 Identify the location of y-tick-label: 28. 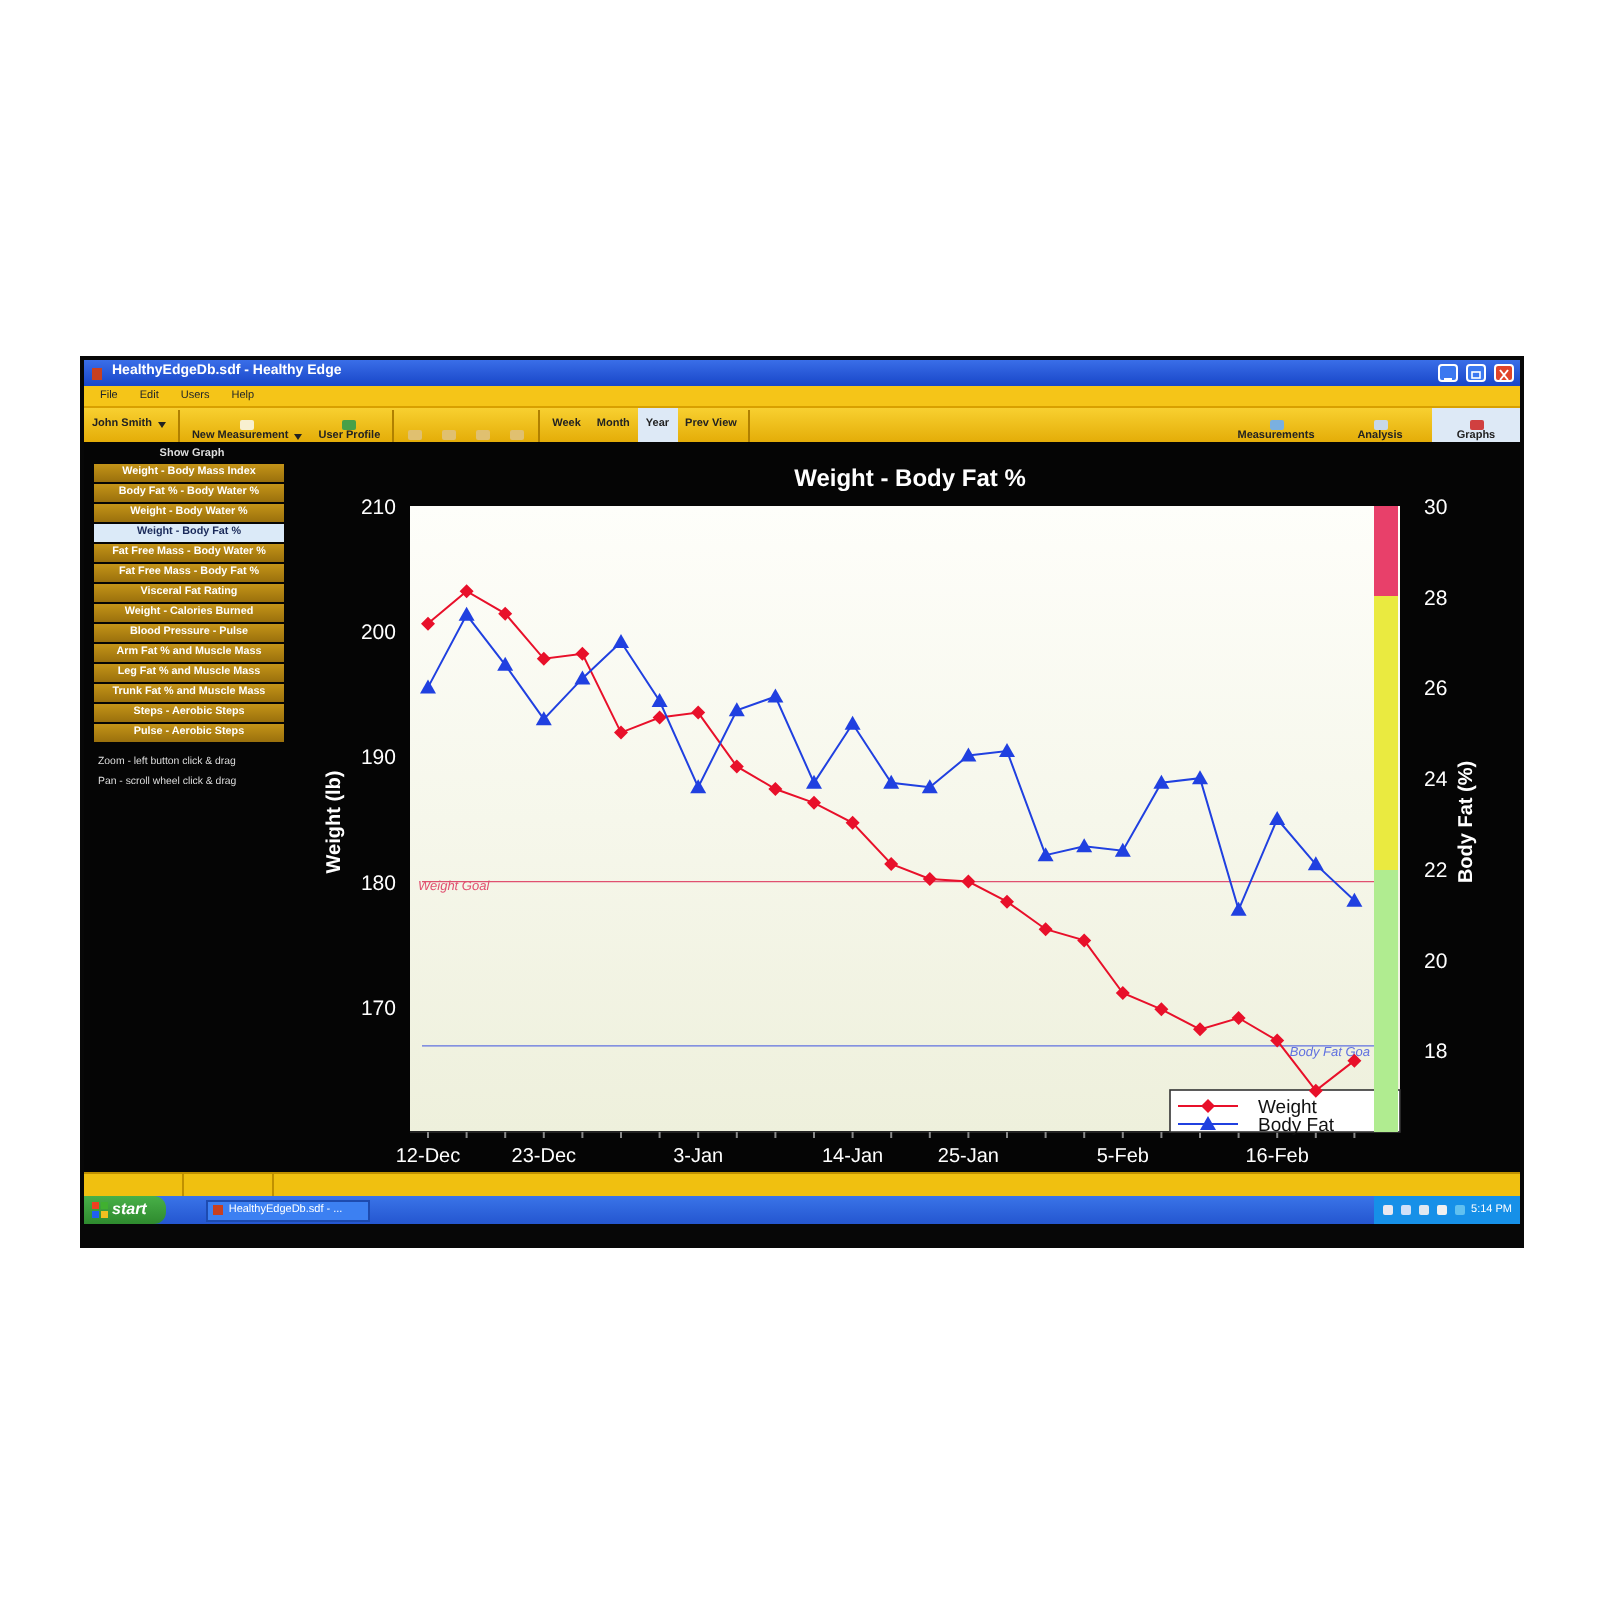
(1436, 598).